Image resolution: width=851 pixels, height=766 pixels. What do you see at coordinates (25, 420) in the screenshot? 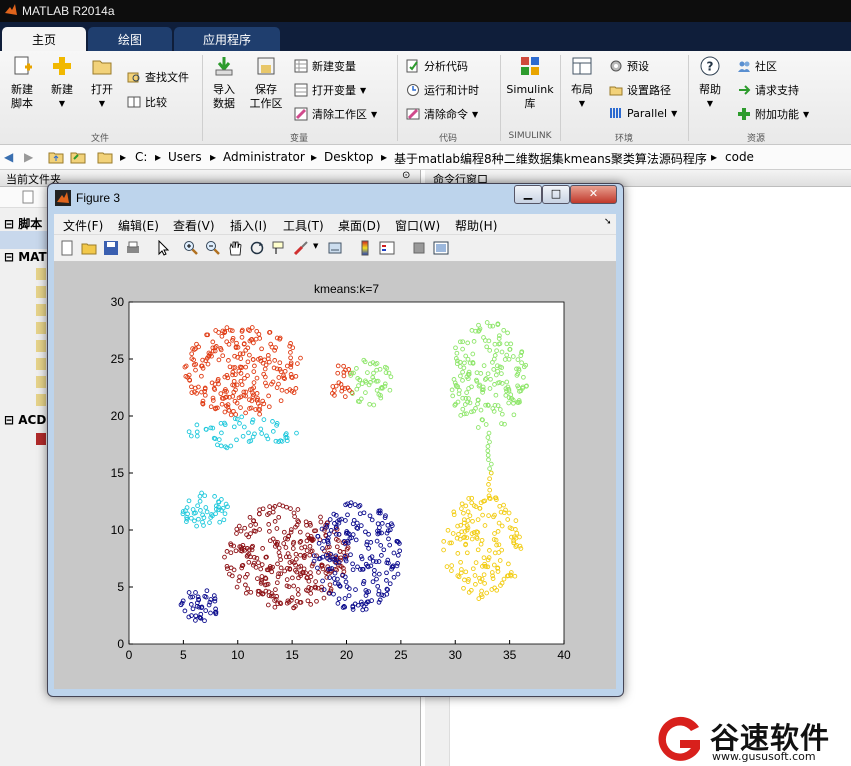
I see `tree-item-acd: ⊟ ACD` at bounding box center [25, 420].